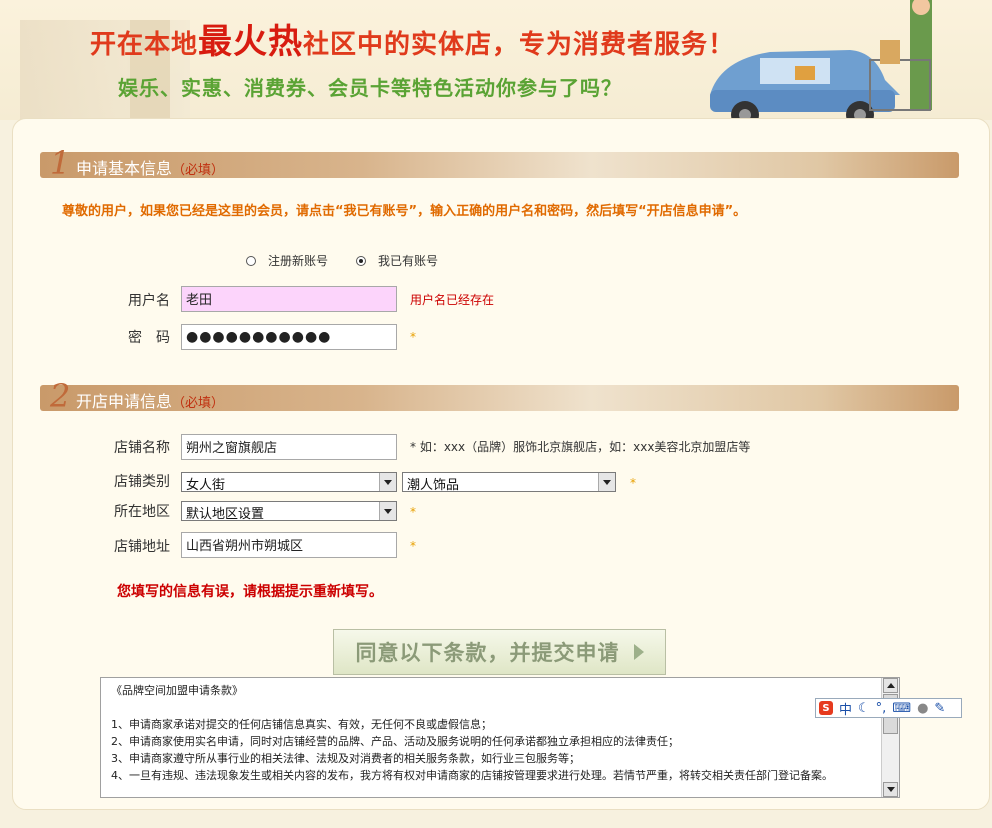  I want to click on shop-type-select-secondary: 潮人饰品, so click(509, 482).